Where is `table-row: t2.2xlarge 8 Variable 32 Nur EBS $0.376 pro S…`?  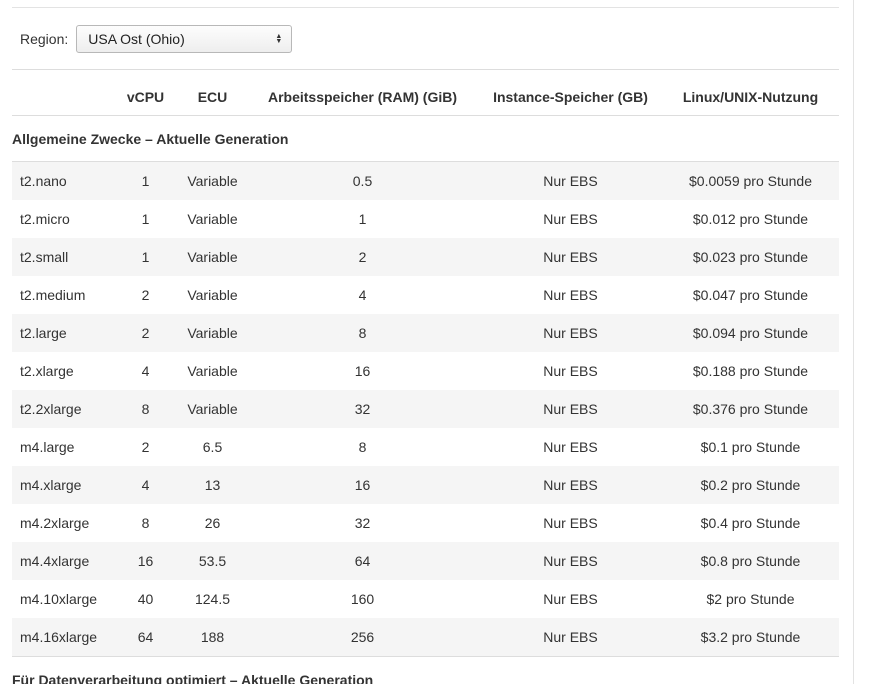
table-row: t2.2xlarge 8 Variable 32 Nur EBS $0.376 pro S… is located at coordinates (425, 409).